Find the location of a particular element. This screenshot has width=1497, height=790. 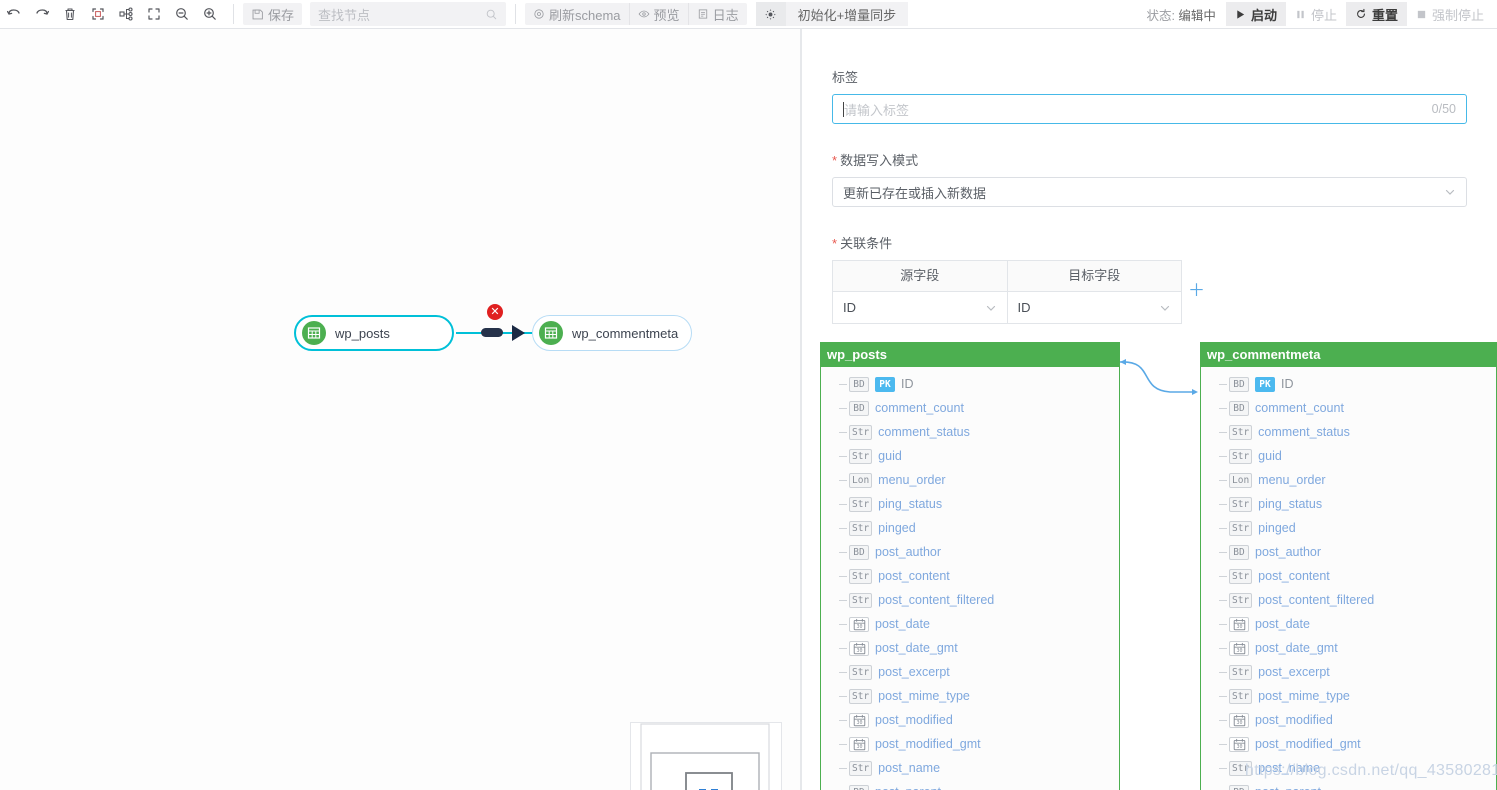

schema-source-title: wp_posts is located at coordinates (970, 354).